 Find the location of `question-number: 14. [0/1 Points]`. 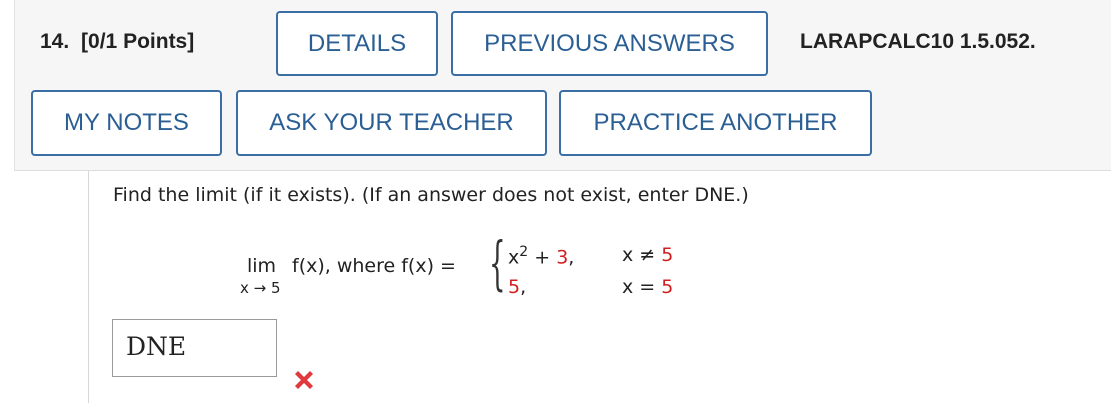

question-number: 14. [0/1 Points] is located at coordinates (117, 41).